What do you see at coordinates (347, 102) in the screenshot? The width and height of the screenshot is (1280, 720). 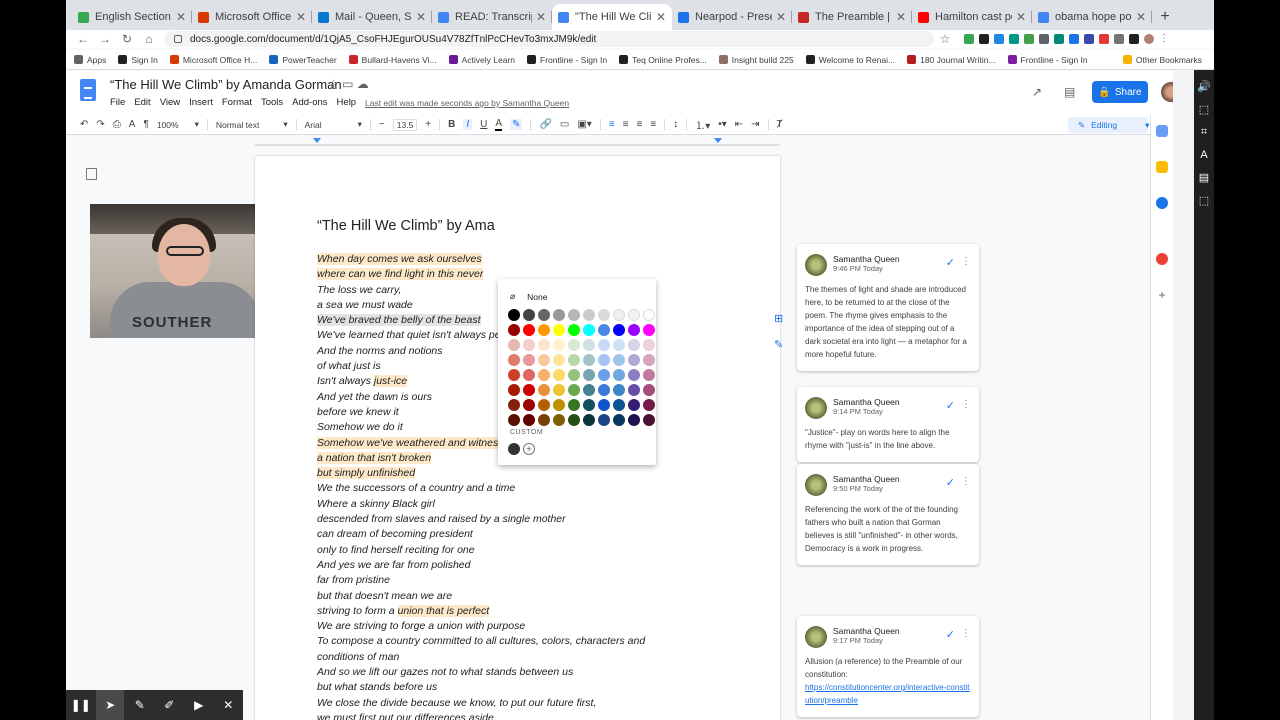 I see `menu-help: Help` at bounding box center [347, 102].